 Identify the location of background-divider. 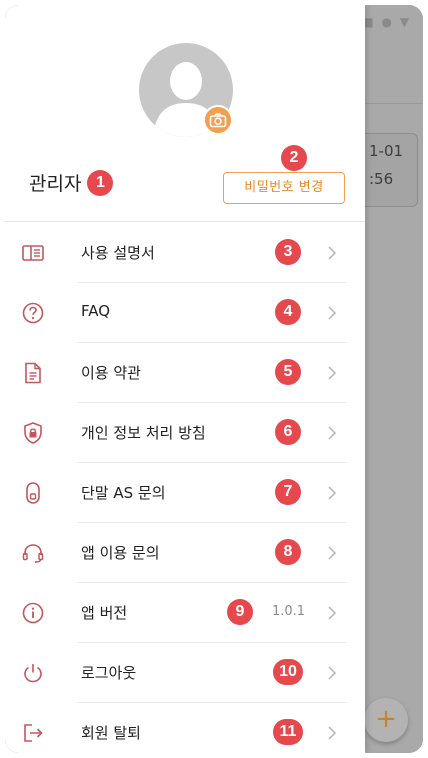
(394, 103).